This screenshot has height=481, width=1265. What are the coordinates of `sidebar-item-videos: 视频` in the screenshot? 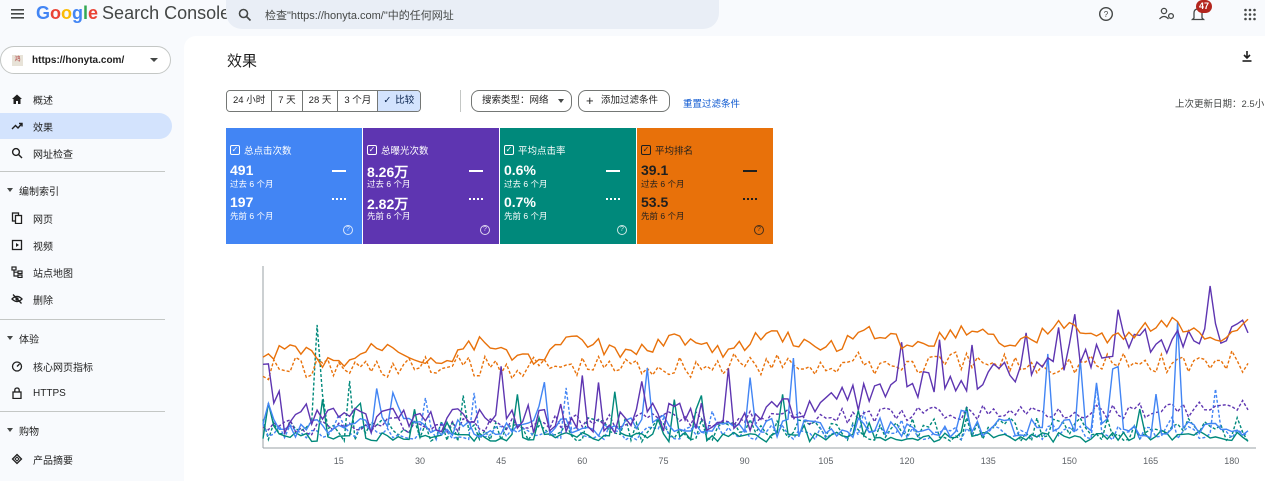 It's located at (86, 245).